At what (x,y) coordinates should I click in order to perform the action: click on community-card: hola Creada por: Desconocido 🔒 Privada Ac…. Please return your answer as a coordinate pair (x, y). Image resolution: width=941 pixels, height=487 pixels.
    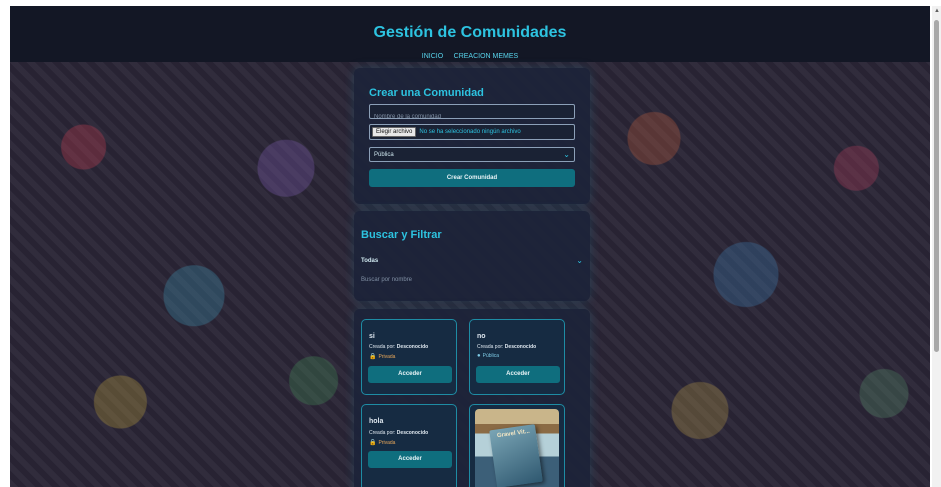
    Looking at the image, I should click on (409, 445).